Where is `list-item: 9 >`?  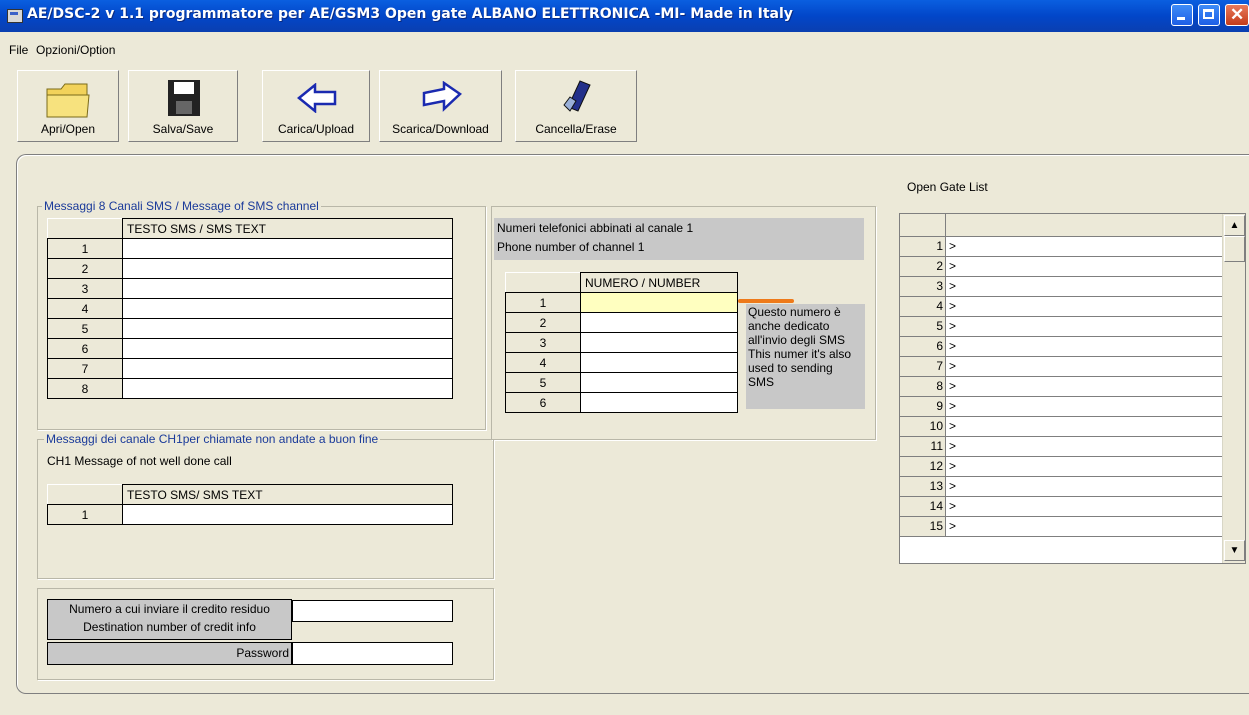 list-item: 9 > is located at coordinates (1061, 407).